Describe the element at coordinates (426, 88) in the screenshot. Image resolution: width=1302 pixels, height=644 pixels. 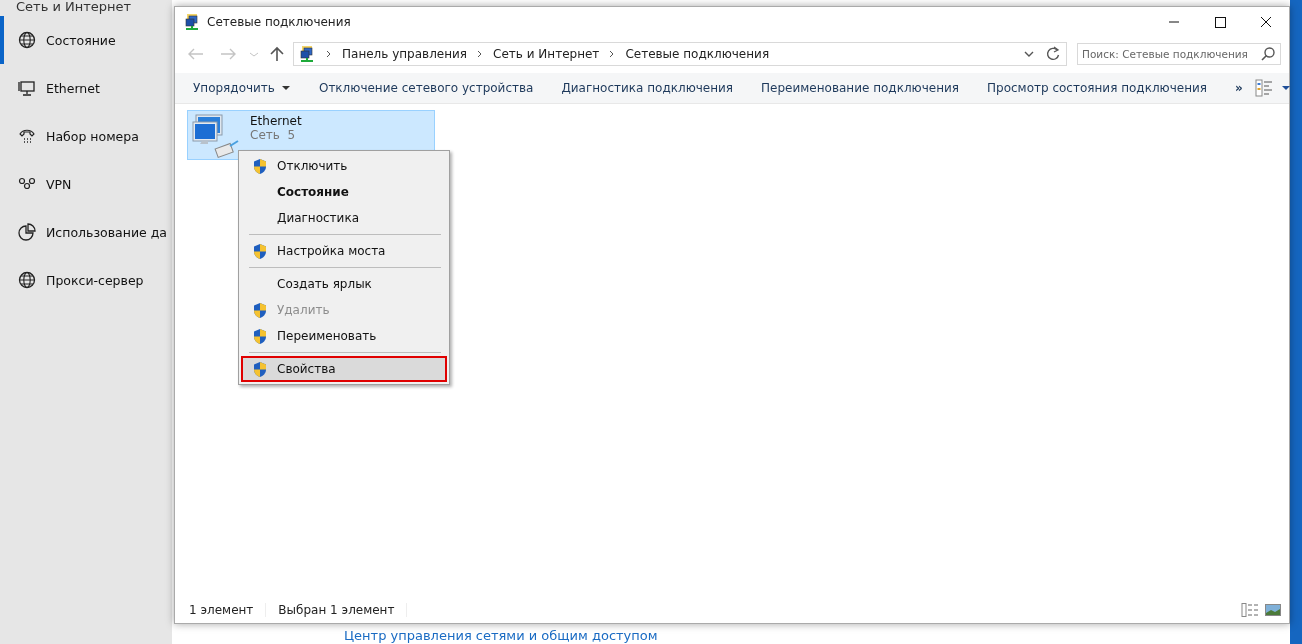
I see `toolbar-button: Отключение сетевого устройства` at that location.